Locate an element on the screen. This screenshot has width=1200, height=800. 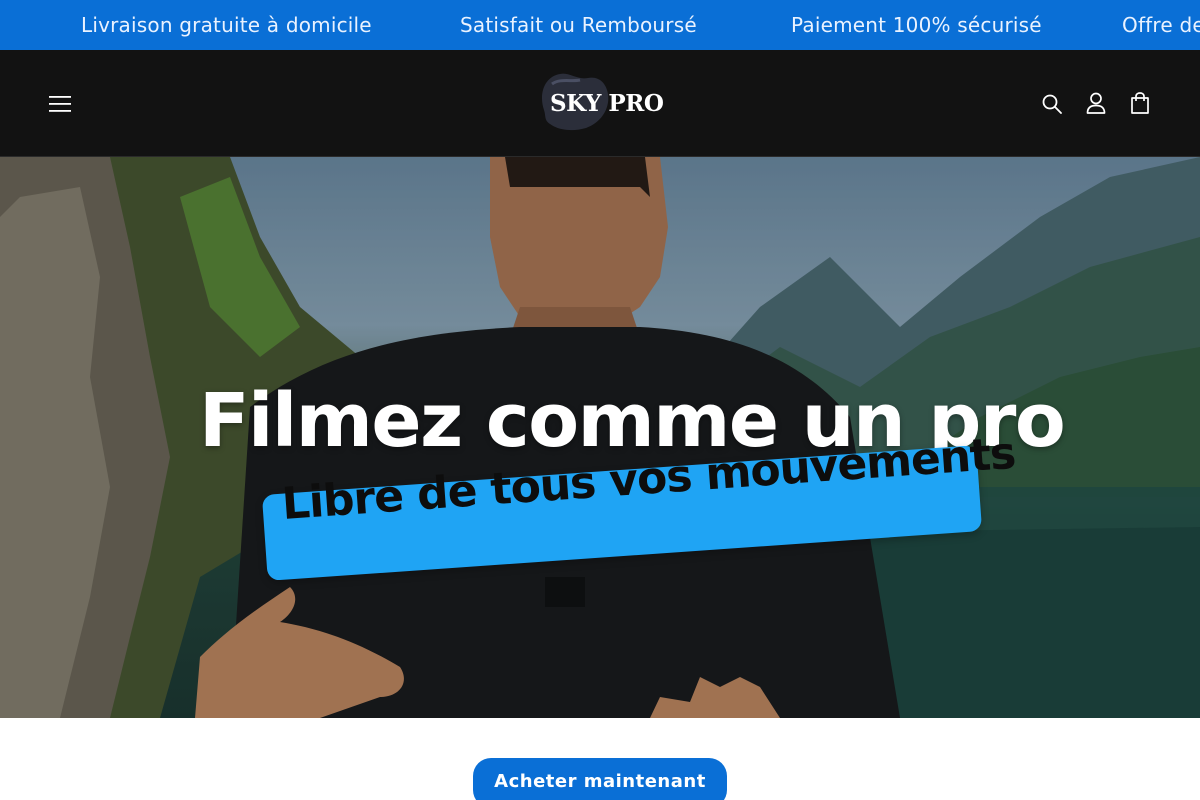
menu-icon is located at coordinates (60, 104).